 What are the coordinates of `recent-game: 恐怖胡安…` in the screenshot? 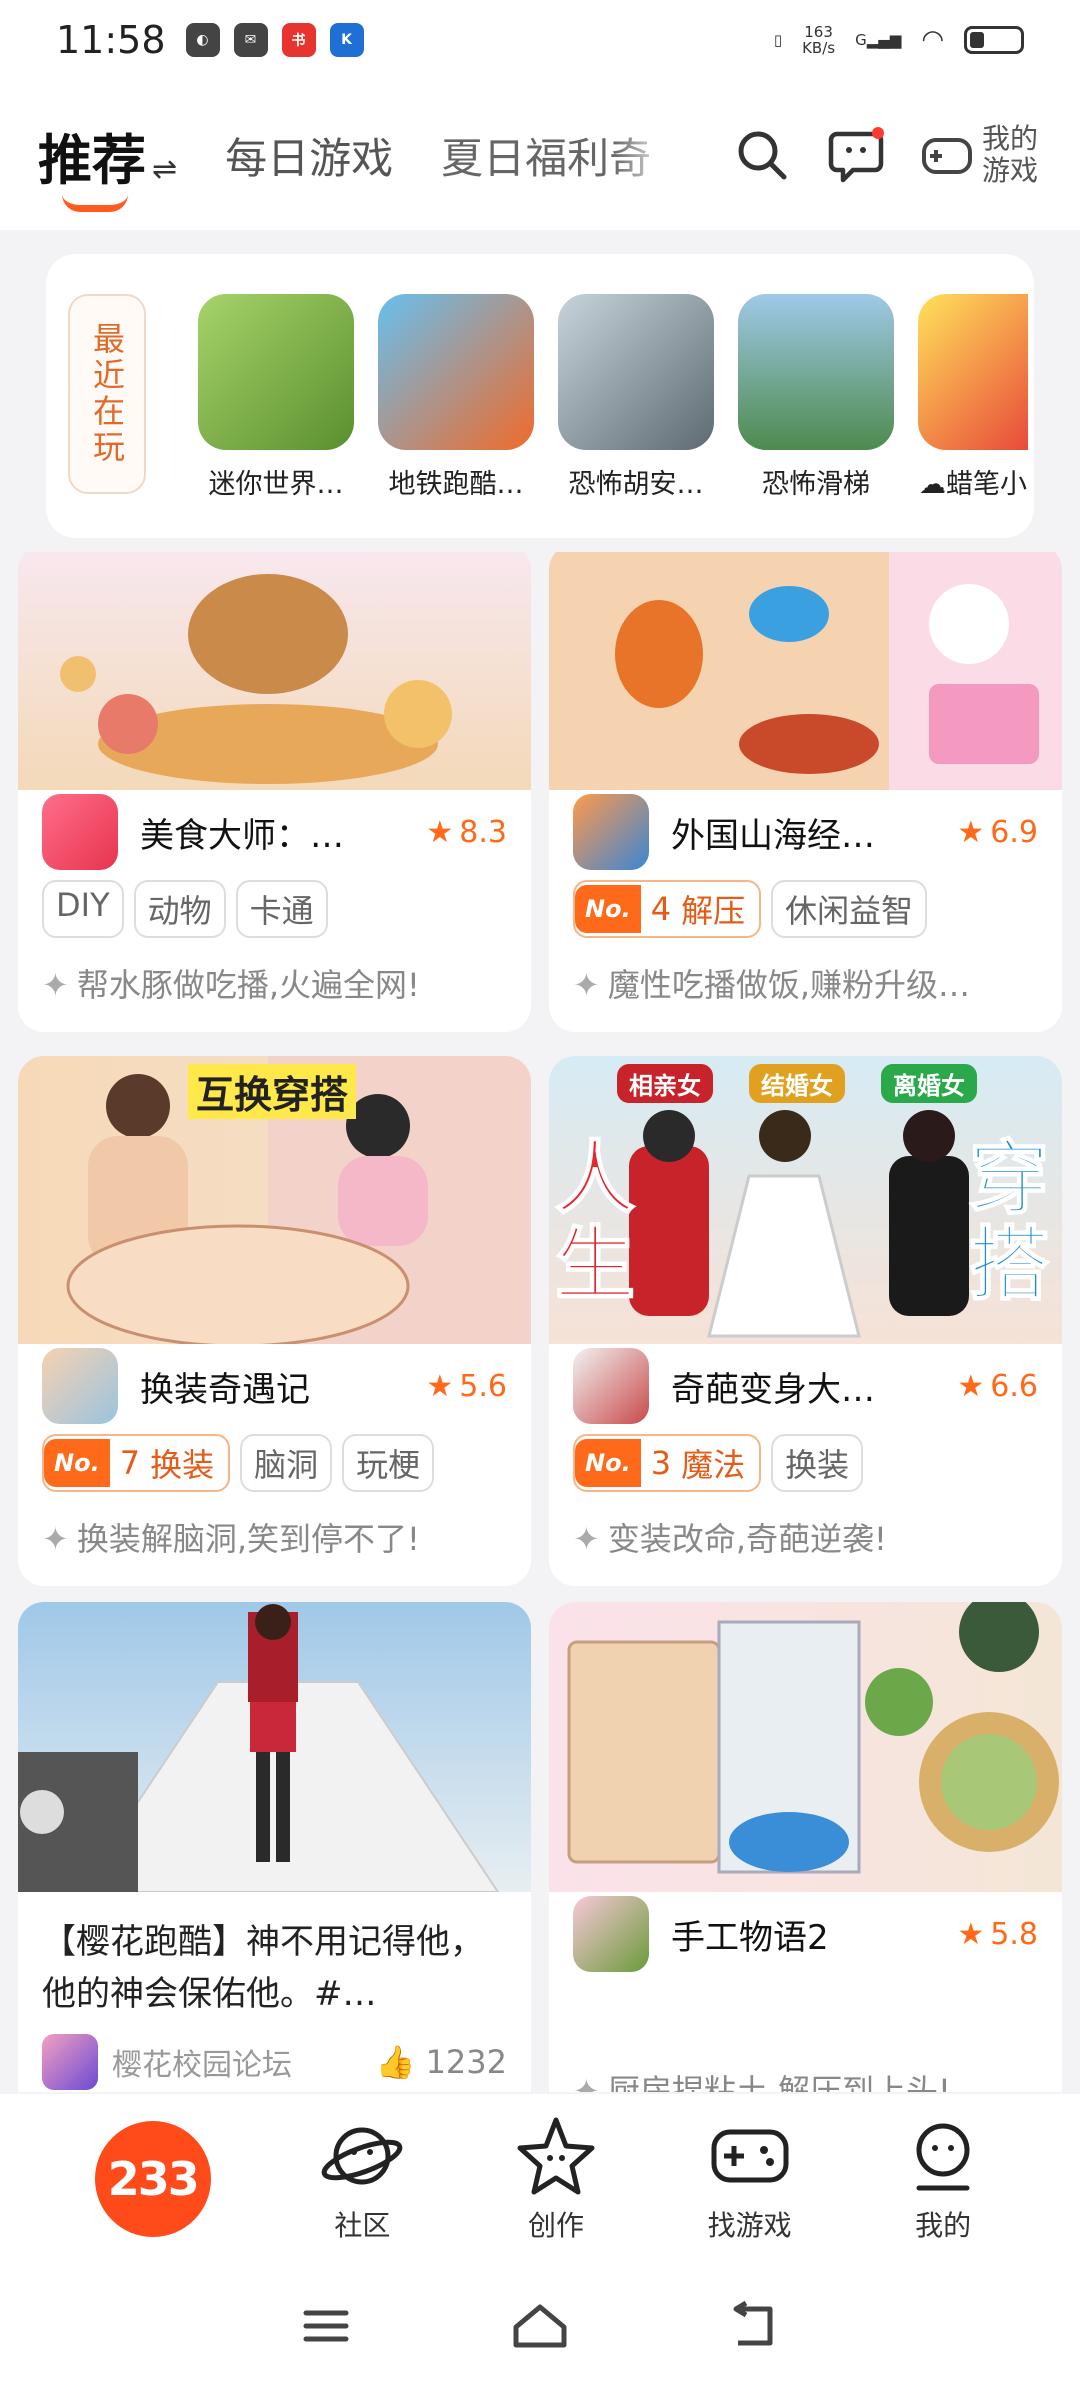 It's located at (636, 397).